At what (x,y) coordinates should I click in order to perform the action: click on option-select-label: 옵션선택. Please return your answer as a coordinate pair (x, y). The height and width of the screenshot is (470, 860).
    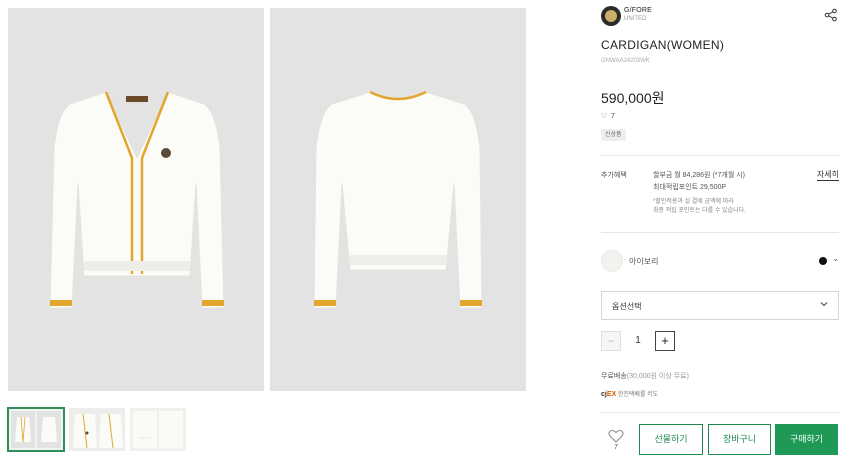
    Looking at the image, I should click on (627, 306).